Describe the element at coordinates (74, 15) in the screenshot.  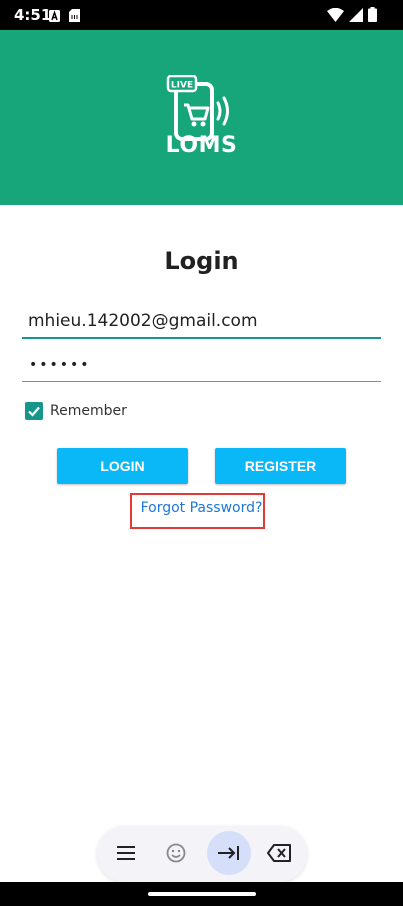
I see `sim-card-icon` at that location.